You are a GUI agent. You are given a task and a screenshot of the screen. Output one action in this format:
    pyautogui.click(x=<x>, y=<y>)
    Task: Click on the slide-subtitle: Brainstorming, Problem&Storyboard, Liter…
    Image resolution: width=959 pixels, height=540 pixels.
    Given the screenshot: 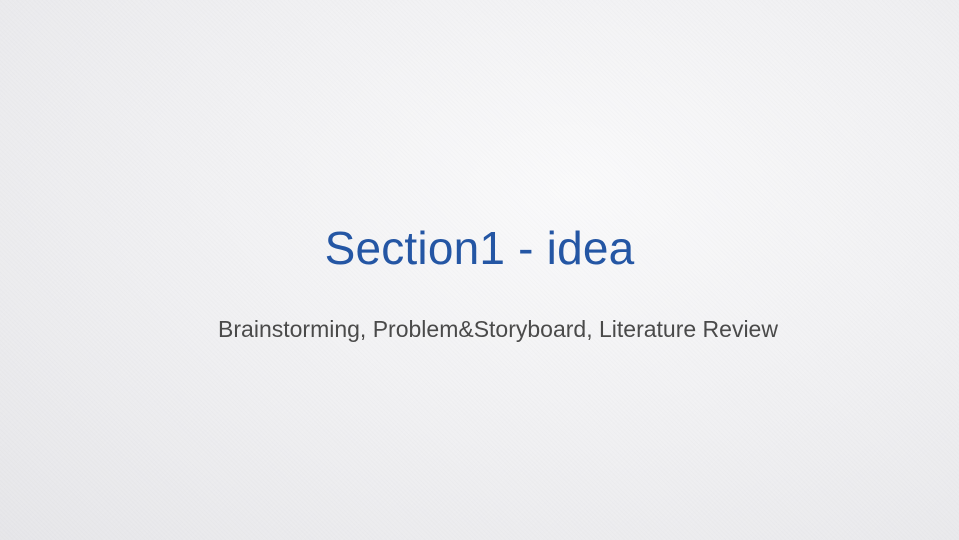 What is the action you would take?
    pyautogui.click(x=498, y=329)
    